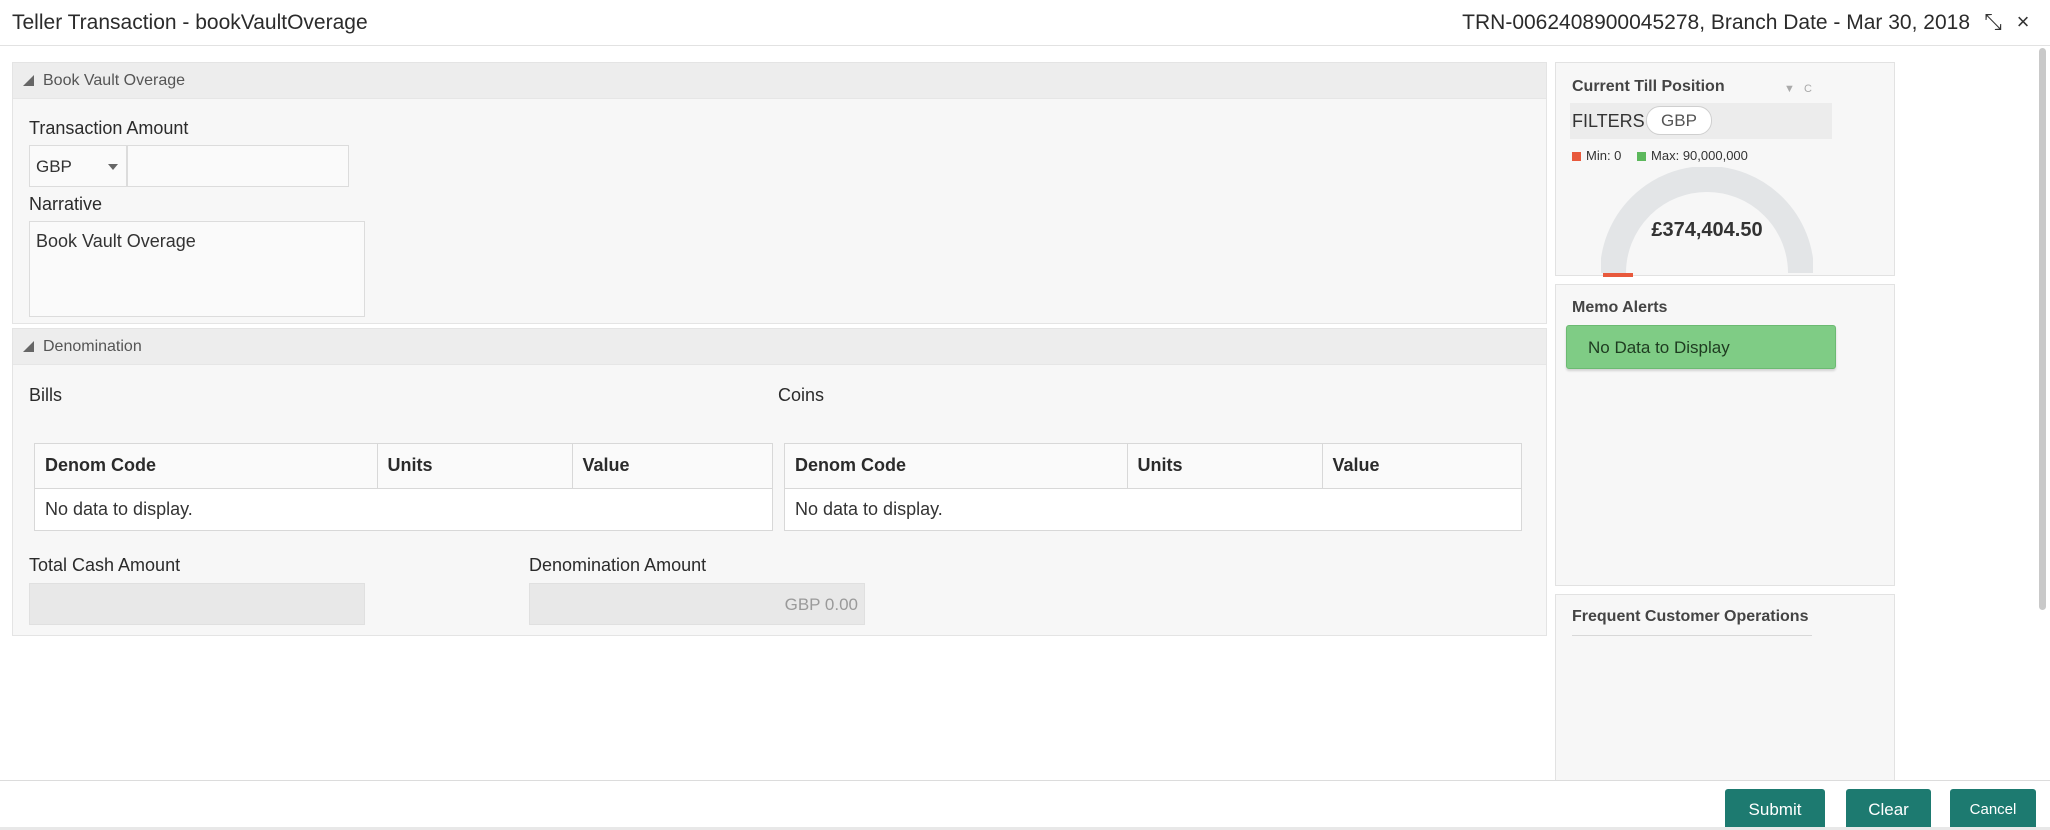 The width and height of the screenshot is (2050, 830). I want to click on denomination-amount-field: GBP 0.00, so click(697, 604).